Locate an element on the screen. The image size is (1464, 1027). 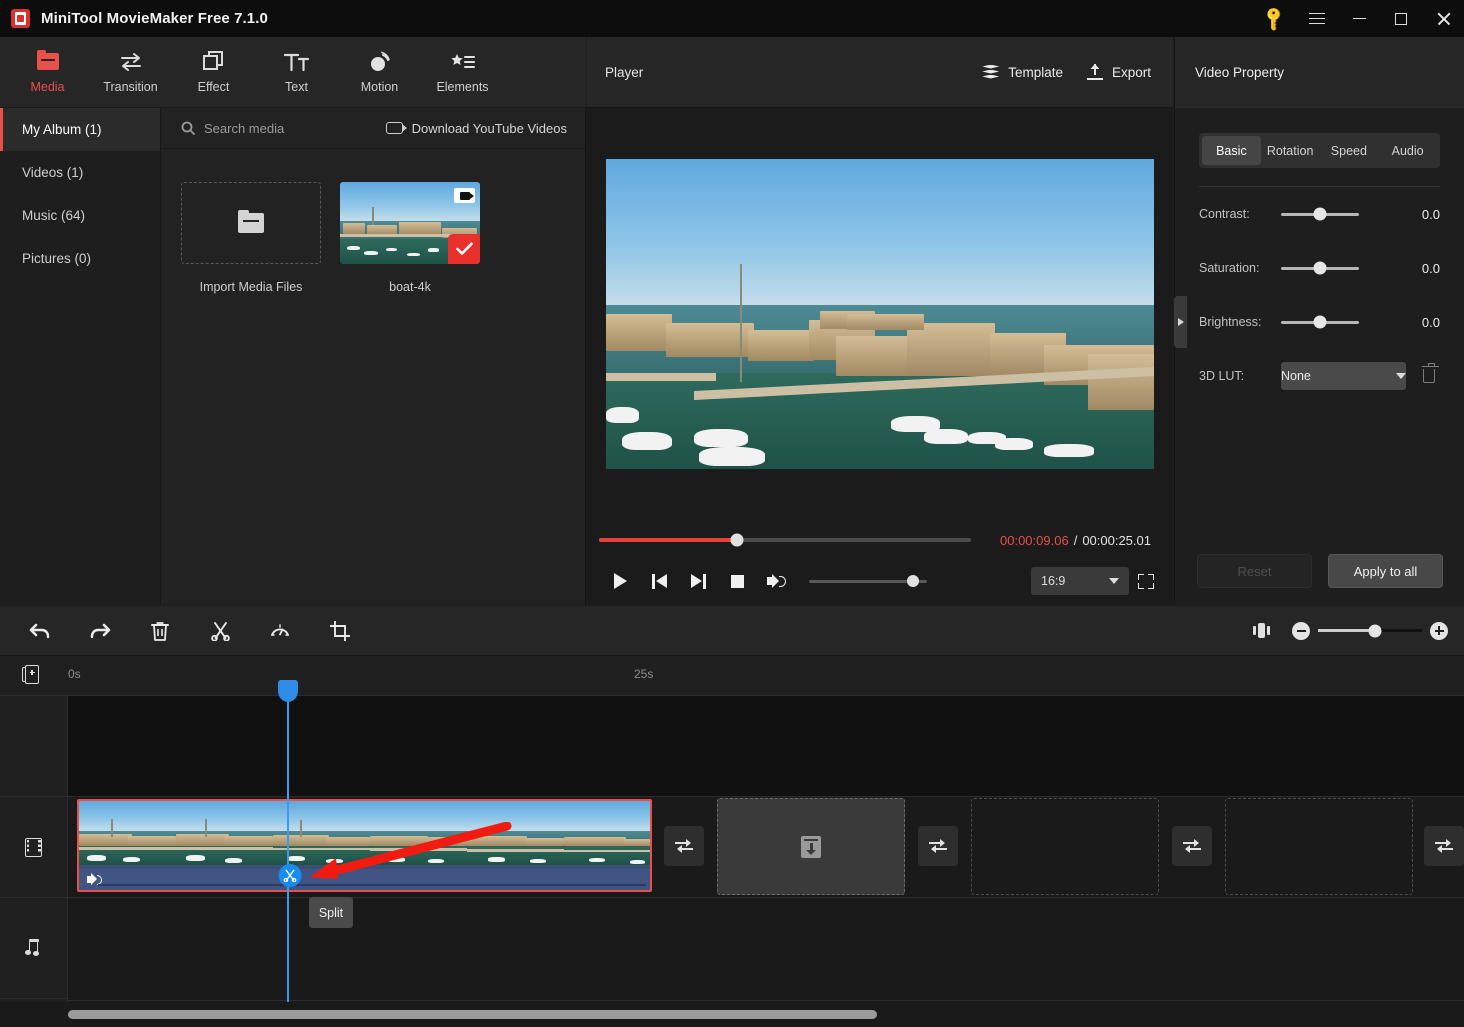
zoom-in-button is located at coordinates (1439, 630).